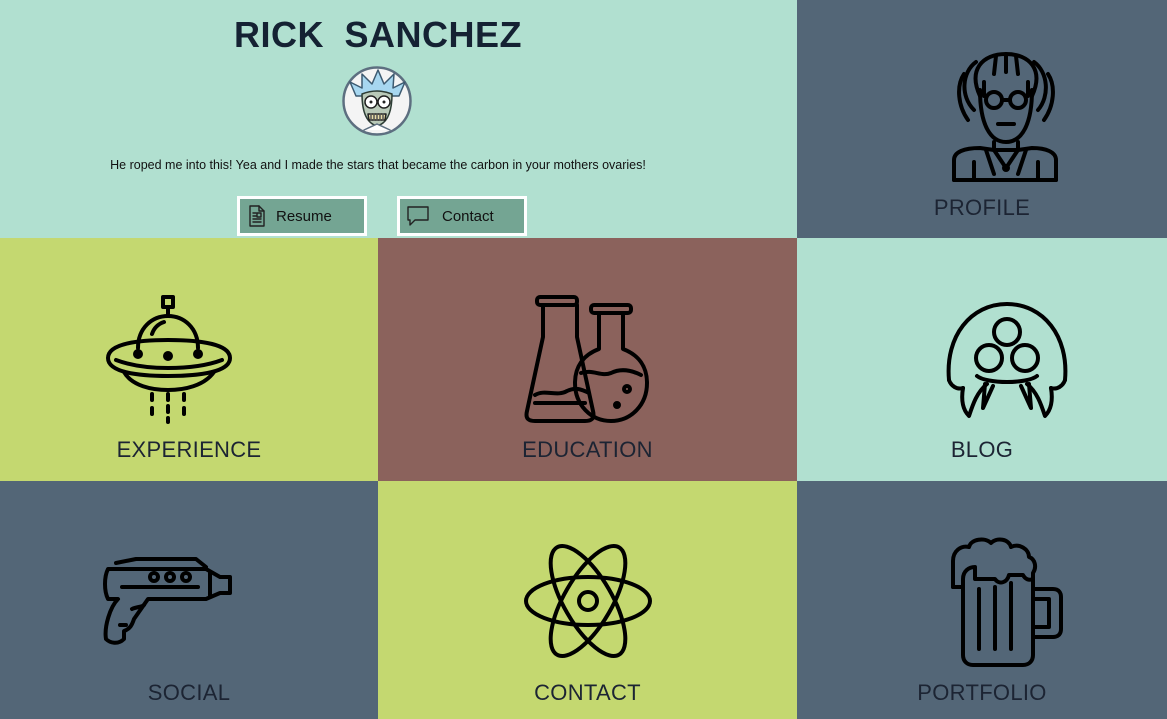 The width and height of the screenshot is (1167, 719). Describe the element at coordinates (189, 449) in the screenshot. I see `tile-label-experience: EXPERIENCE` at that location.